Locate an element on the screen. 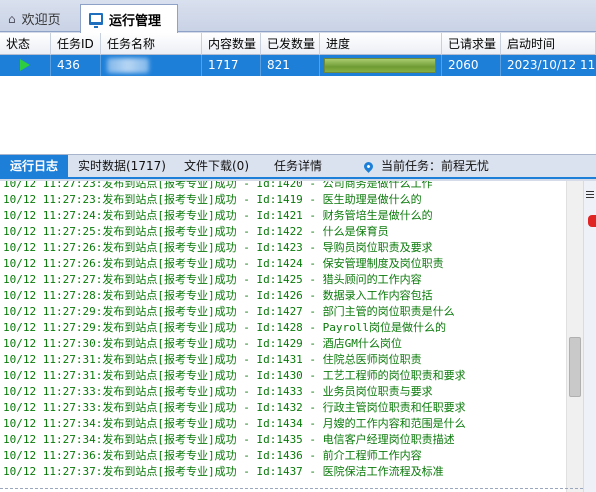 The height and width of the screenshot is (492, 596). tab-welcome: ⌂ 欢迎页 is located at coordinates (39, 18).